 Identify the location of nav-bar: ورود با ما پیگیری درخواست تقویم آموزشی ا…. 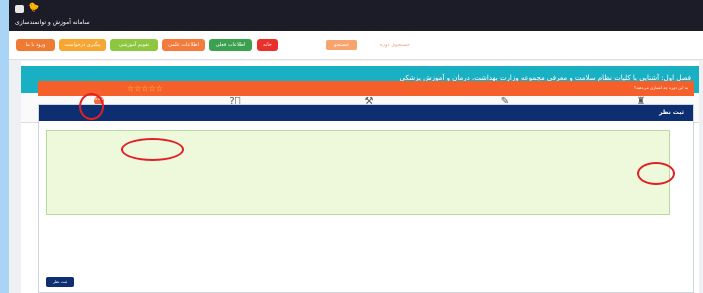
(356, 45).